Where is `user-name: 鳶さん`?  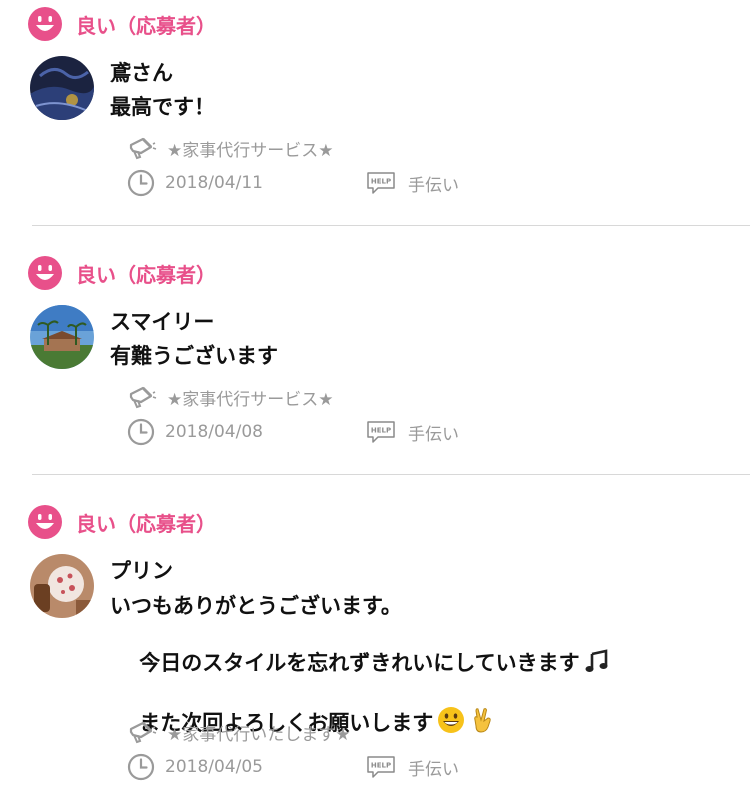
user-name: 鳶さん is located at coordinates (141, 73).